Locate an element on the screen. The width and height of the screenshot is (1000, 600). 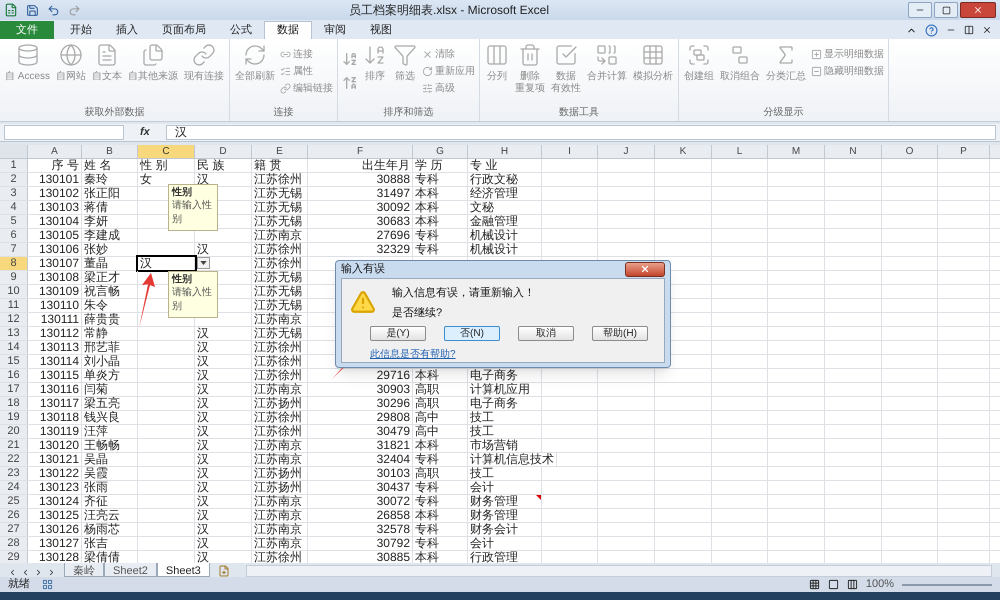
row-header: 1 is located at coordinates (14, 165).